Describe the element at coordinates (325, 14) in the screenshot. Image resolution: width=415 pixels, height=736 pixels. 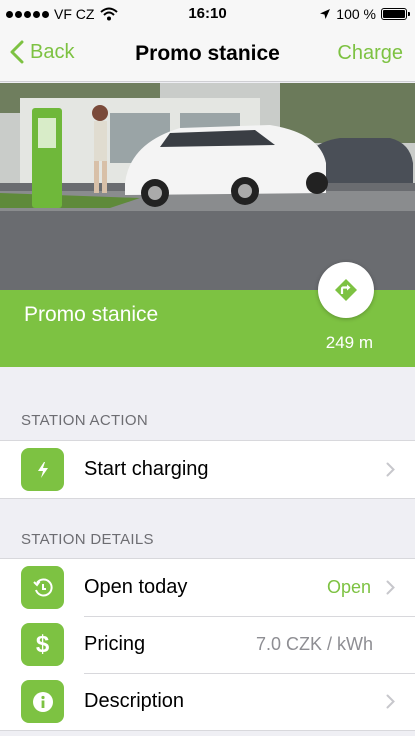
I see `location-arrow-icon` at that location.